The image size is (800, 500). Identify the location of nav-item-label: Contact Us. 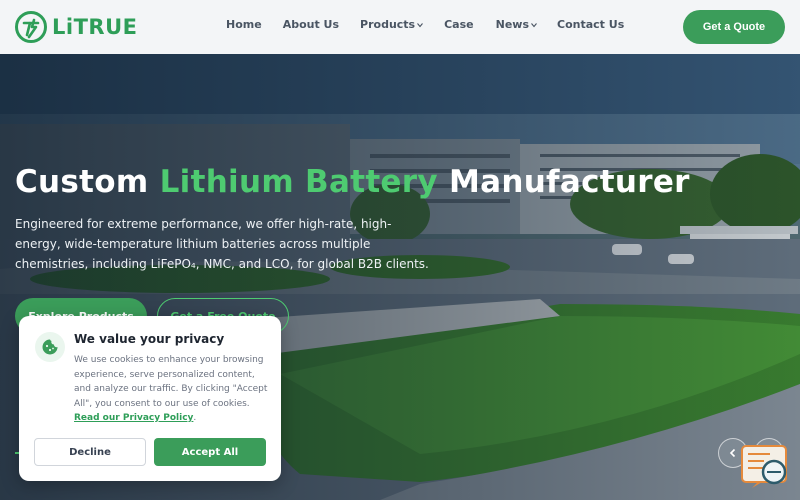
(591, 24).